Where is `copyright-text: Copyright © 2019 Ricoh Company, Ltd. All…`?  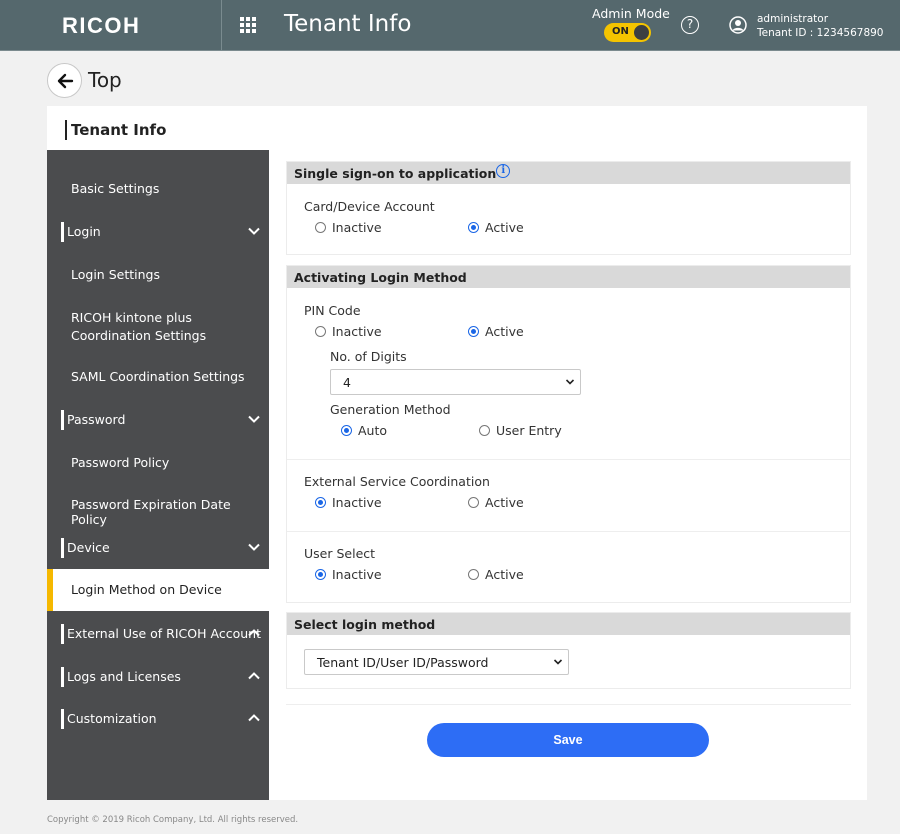
copyright-text: Copyright © 2019 Ricoh Company, Ltd. All… is located at coordinates (173, 820).